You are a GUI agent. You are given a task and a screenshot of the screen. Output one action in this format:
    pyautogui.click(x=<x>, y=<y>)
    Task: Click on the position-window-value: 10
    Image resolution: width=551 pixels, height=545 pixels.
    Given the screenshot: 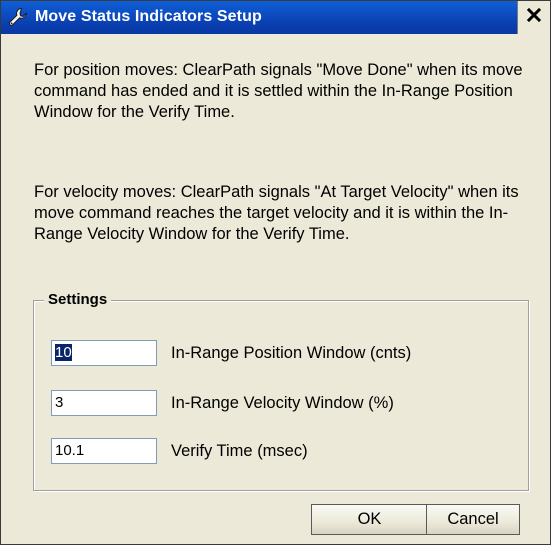 What is the action you would take?
    pyautogui.click(x=63, y=352)
    